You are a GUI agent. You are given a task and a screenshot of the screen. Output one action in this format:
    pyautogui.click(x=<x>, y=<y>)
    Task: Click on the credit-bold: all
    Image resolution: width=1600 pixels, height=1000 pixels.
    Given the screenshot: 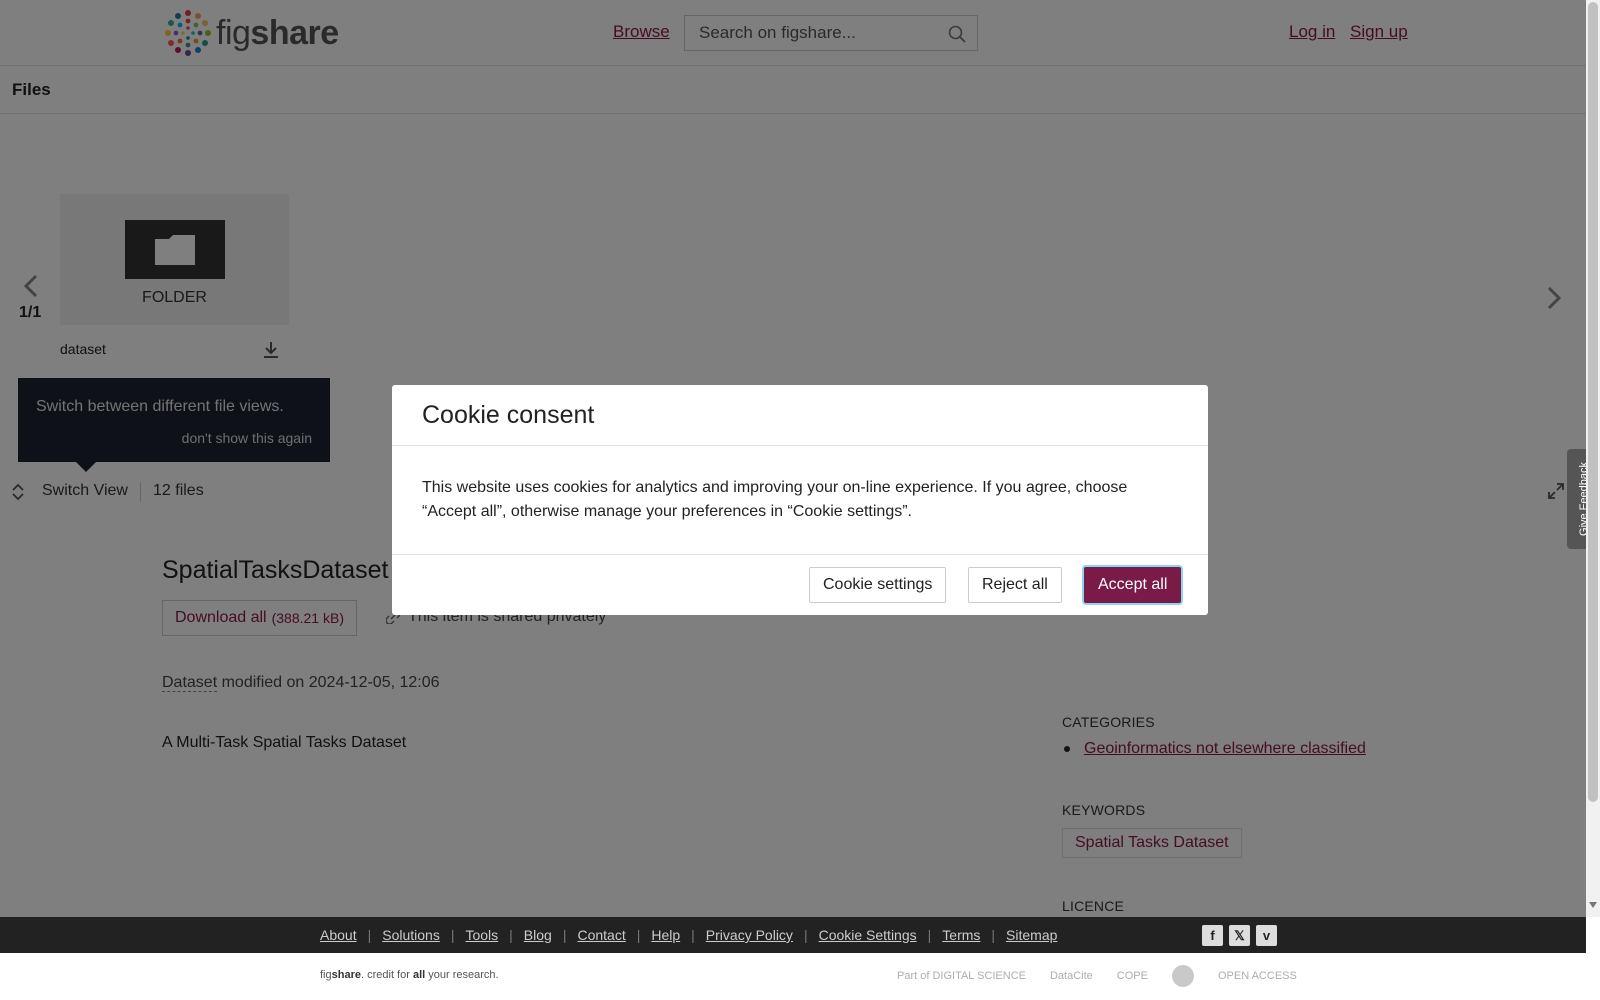 What is the action you would take?
    pyautogui.click(x=419, y=975)
    